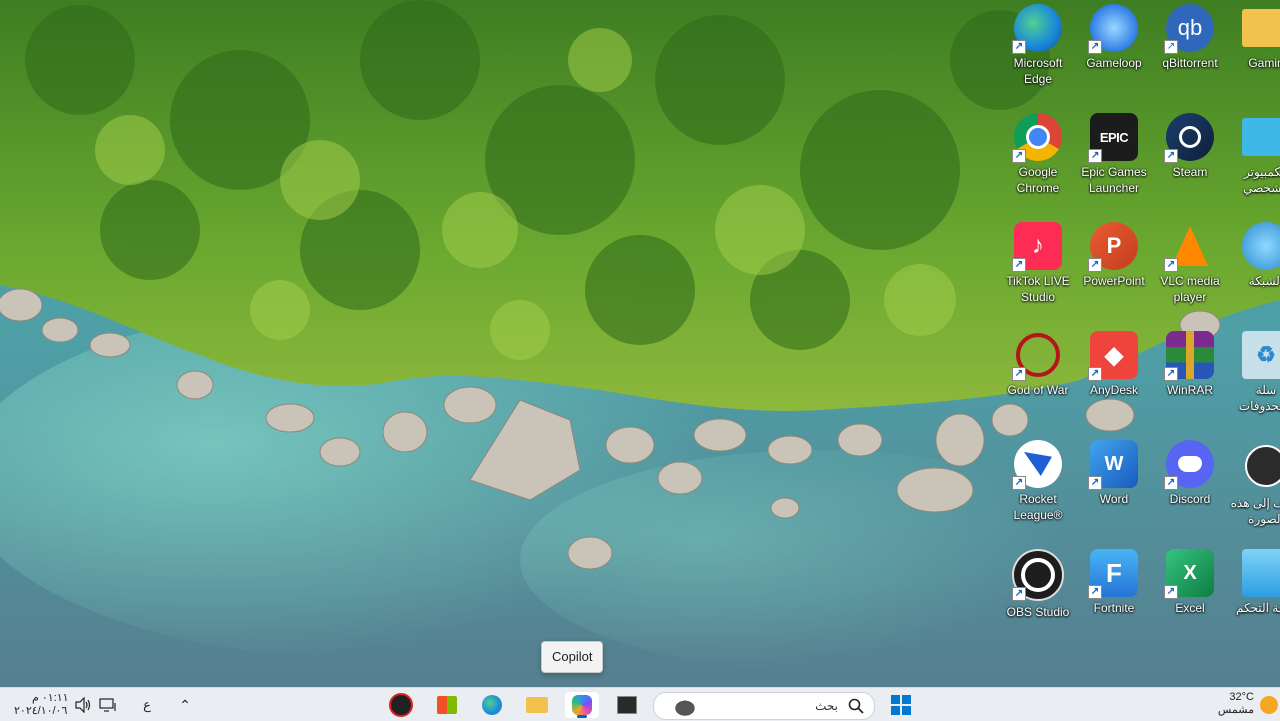  What do you see at coordinates (1113, 356) in the screenshot?
I see `anydesk-icon: ◆ ↗` at bounding box center [1113, 356].